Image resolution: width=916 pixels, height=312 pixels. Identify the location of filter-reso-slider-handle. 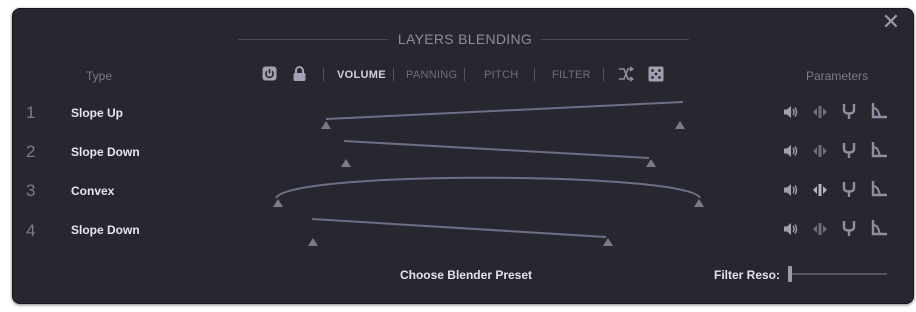
(790, 274).